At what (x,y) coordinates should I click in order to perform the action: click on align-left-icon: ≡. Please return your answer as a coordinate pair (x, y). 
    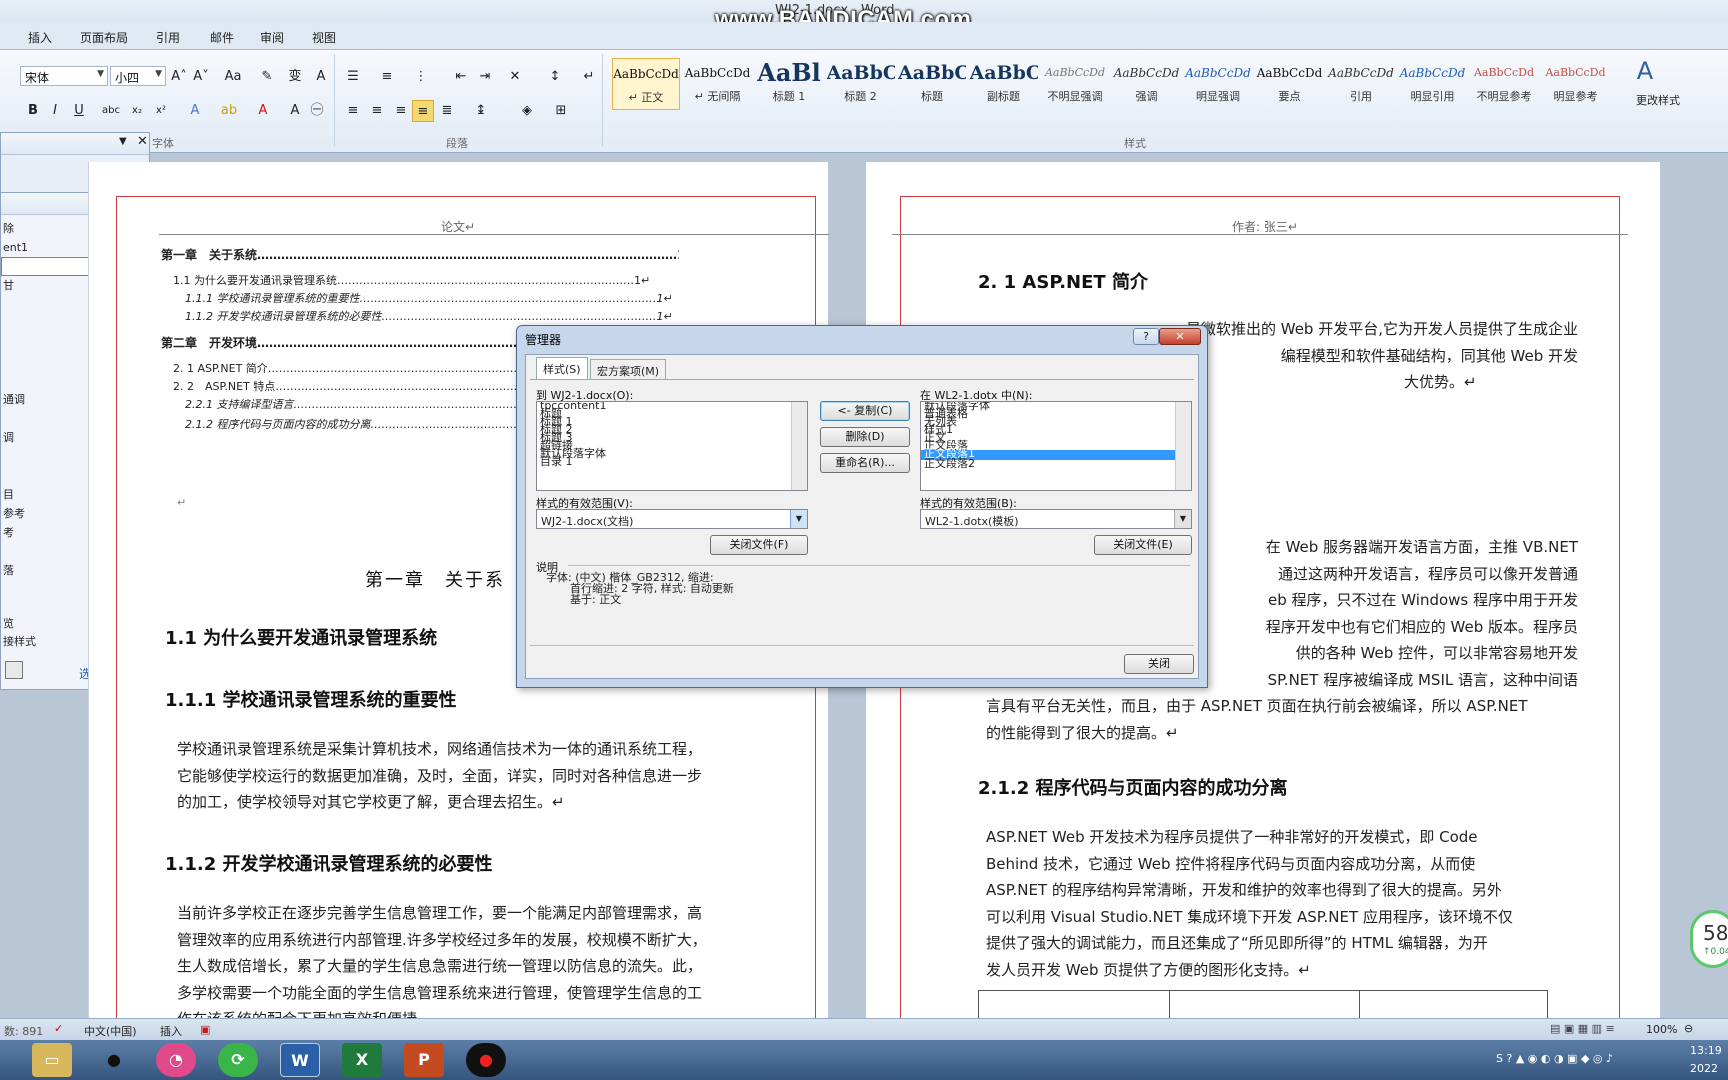
    Looking at the image, I should click on (353, 111).